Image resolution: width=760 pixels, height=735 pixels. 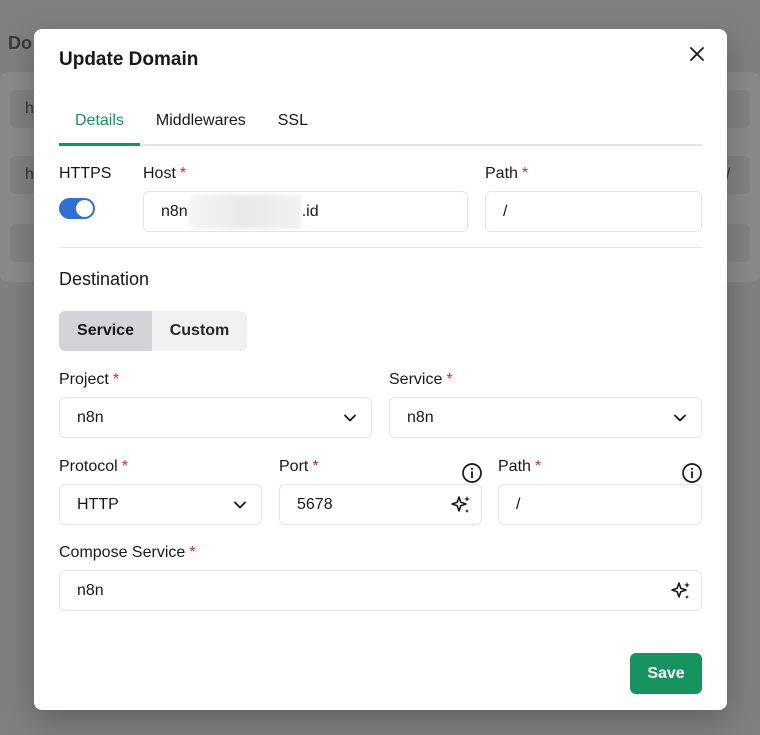 What do you see at coordinates (600, 504) in the screenshot?
I see `destination-path-input: /` at bounding box center [600, 504].